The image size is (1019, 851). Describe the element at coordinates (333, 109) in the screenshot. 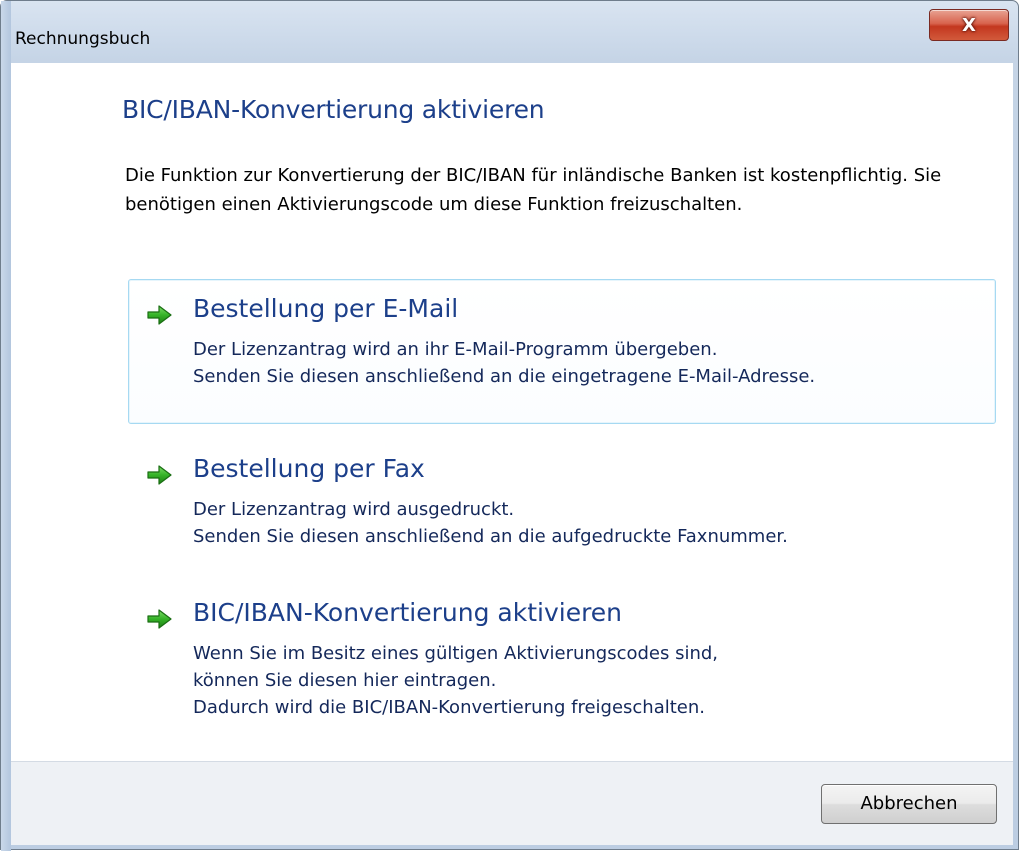

I see `main-instruction: BIC/IBAN-Konvertierung aktivieren` at that location.